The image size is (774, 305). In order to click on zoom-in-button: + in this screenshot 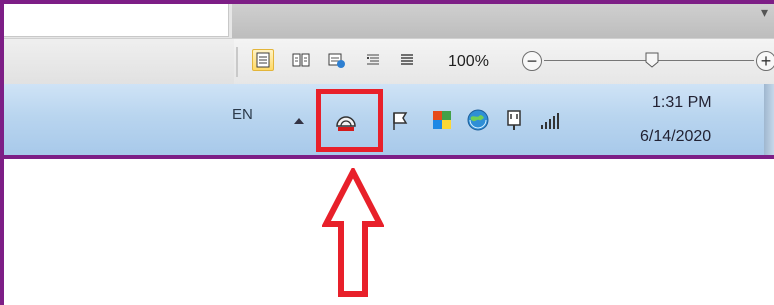, I will do `click(765, 61)`.